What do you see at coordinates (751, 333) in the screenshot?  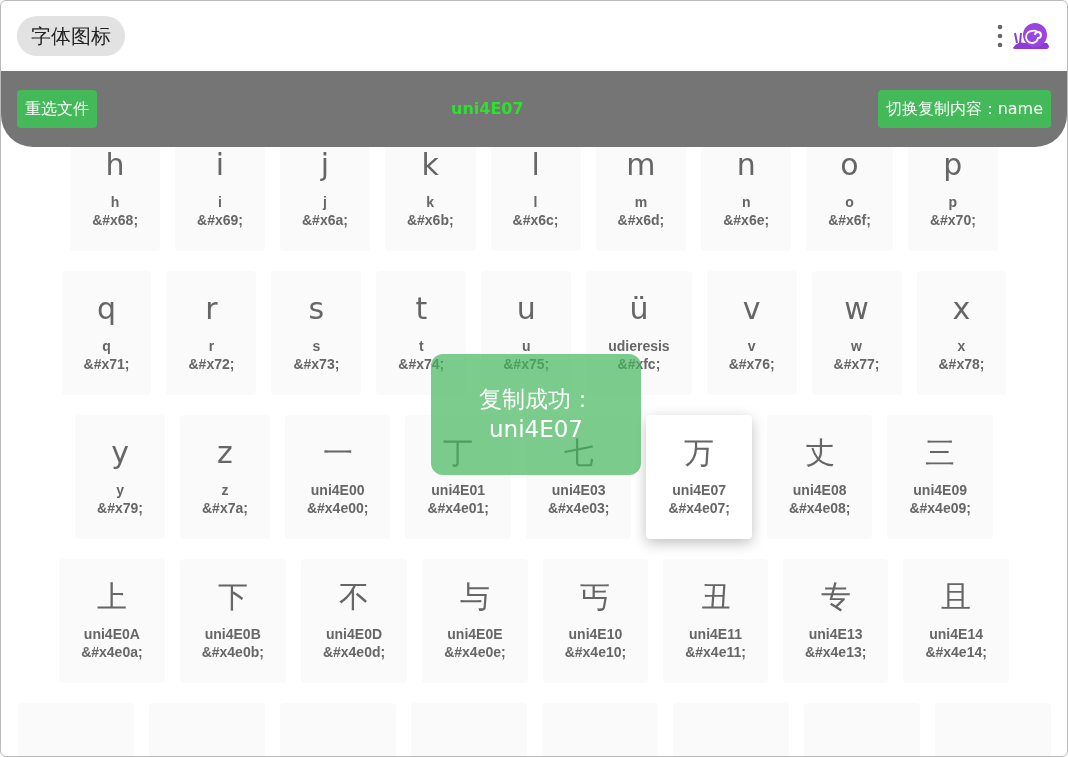 I see `glyph-card: v v &#x76;` at bounding box center [751, 333].